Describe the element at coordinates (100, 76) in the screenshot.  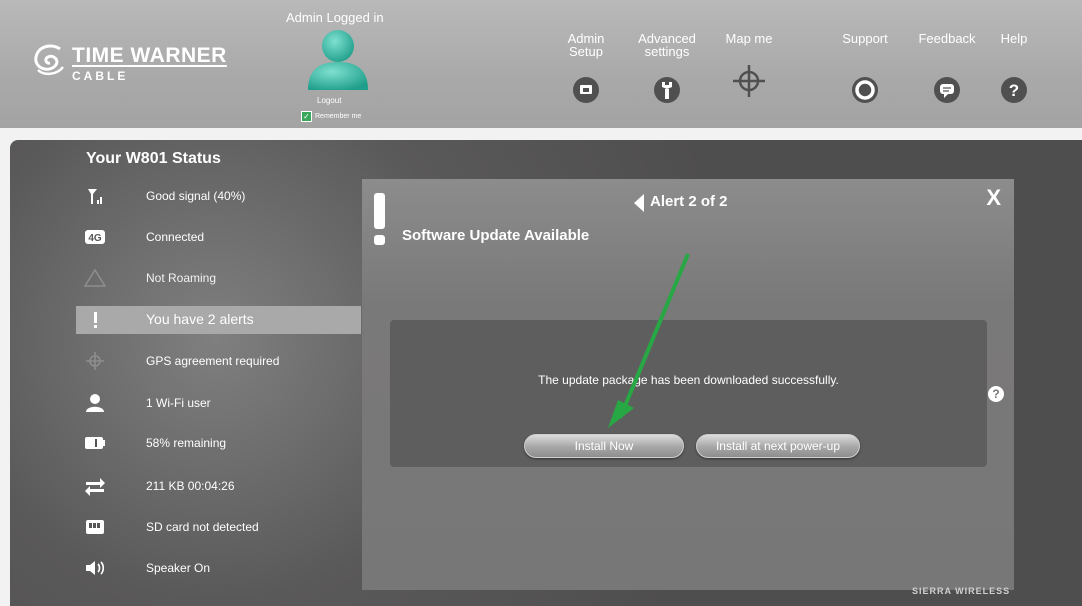
I see `logo-text-line2: CABLE` at that location.